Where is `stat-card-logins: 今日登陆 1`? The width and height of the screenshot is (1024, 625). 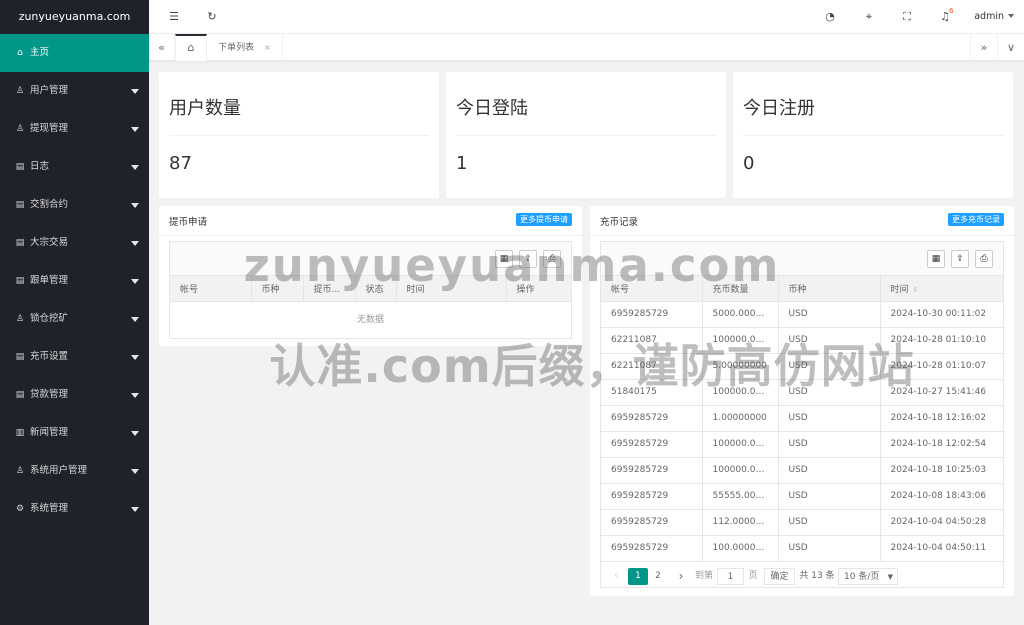 stat-card-logins: 今日登陆 1 is located at coordinates (586, 135).